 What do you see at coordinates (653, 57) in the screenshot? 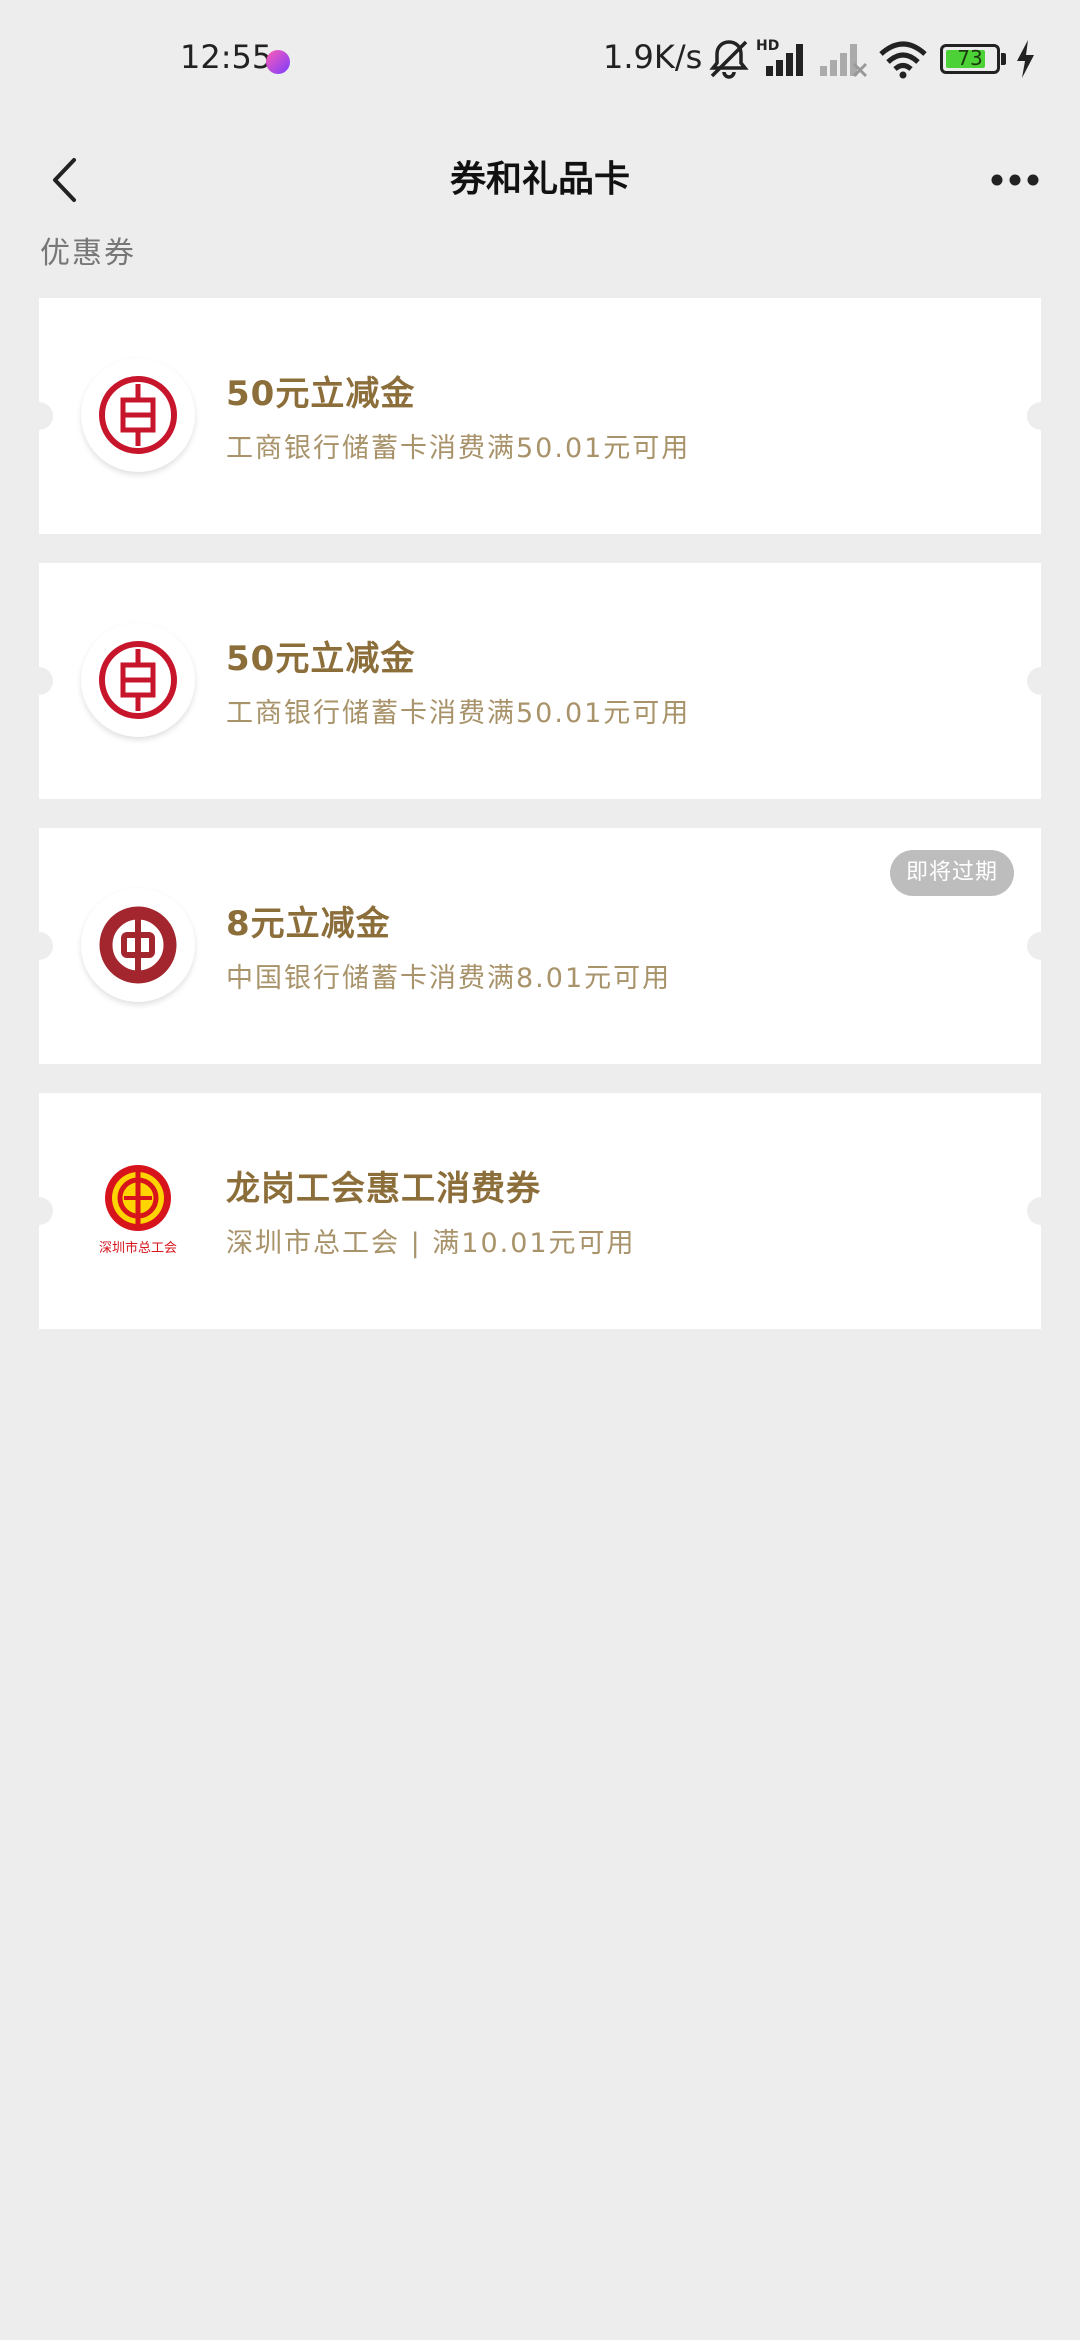
I see `network-speed: 1.9K/s` at bounding box center [653, 57].